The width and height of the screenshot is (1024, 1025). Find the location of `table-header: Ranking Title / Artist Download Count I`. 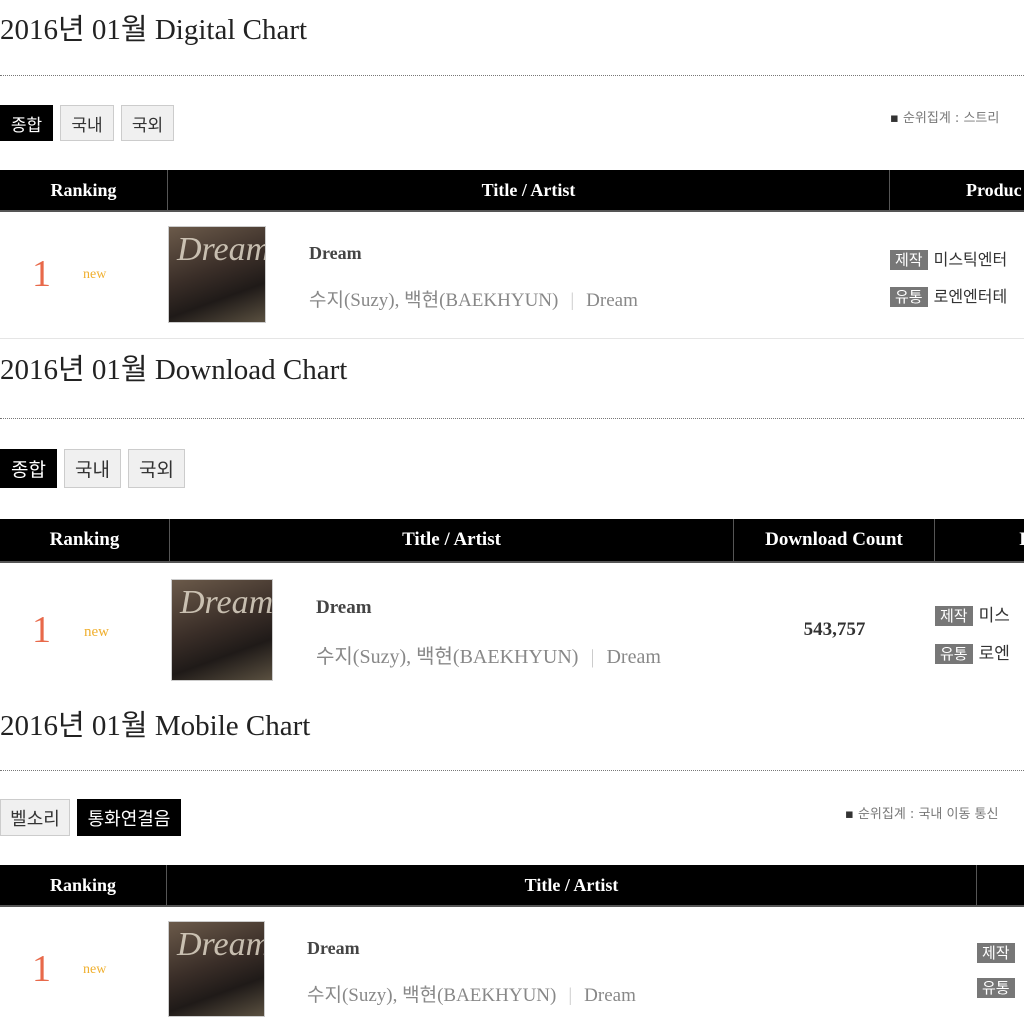

table-header: Ranking Title / Artist Download Count I is located at coordinates (512, 541).